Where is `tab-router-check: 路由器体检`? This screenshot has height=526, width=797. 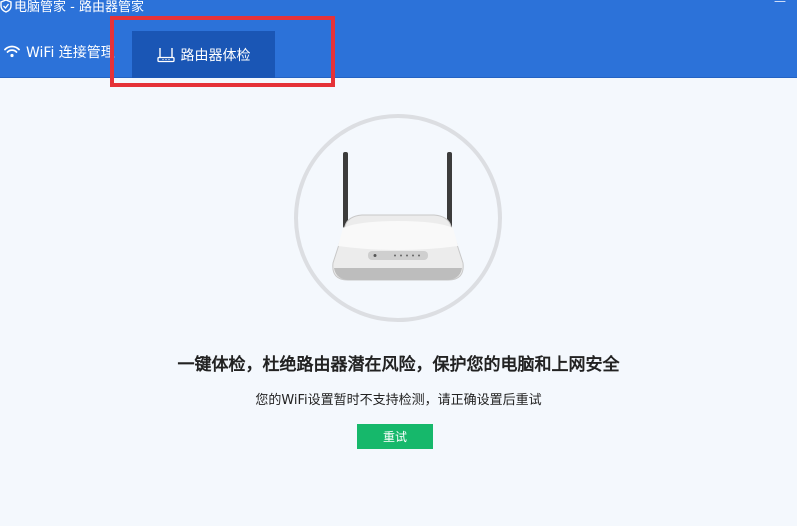 tab-router-check: 路由器体检 is located at coordinates (203, 54).